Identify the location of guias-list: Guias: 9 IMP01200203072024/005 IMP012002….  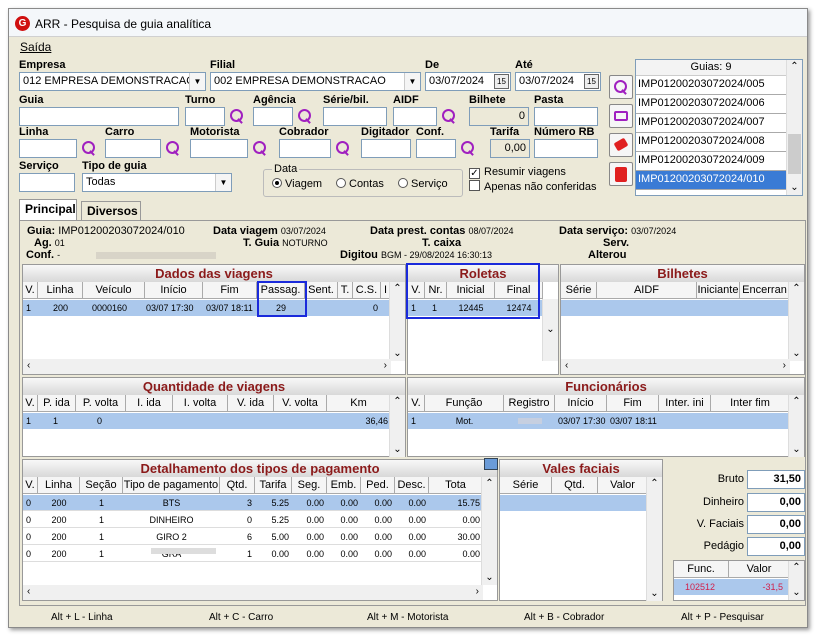
(719, 127).